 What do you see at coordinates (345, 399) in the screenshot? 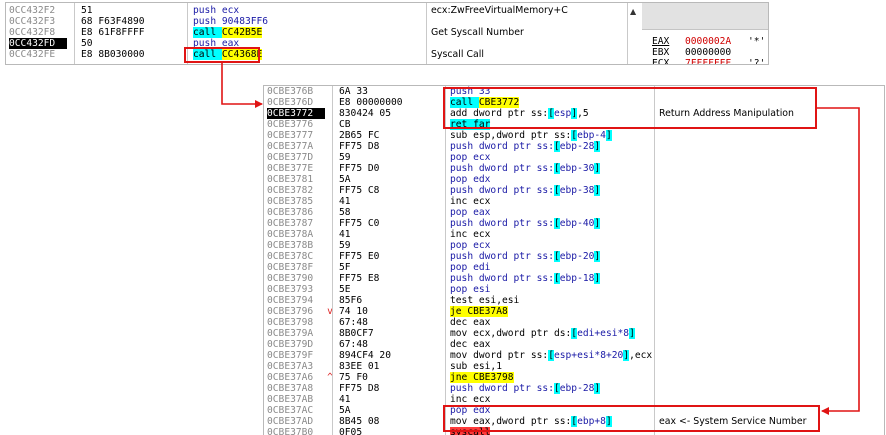
I see `bytes-cell: 41` at bounding box center [345, 399].